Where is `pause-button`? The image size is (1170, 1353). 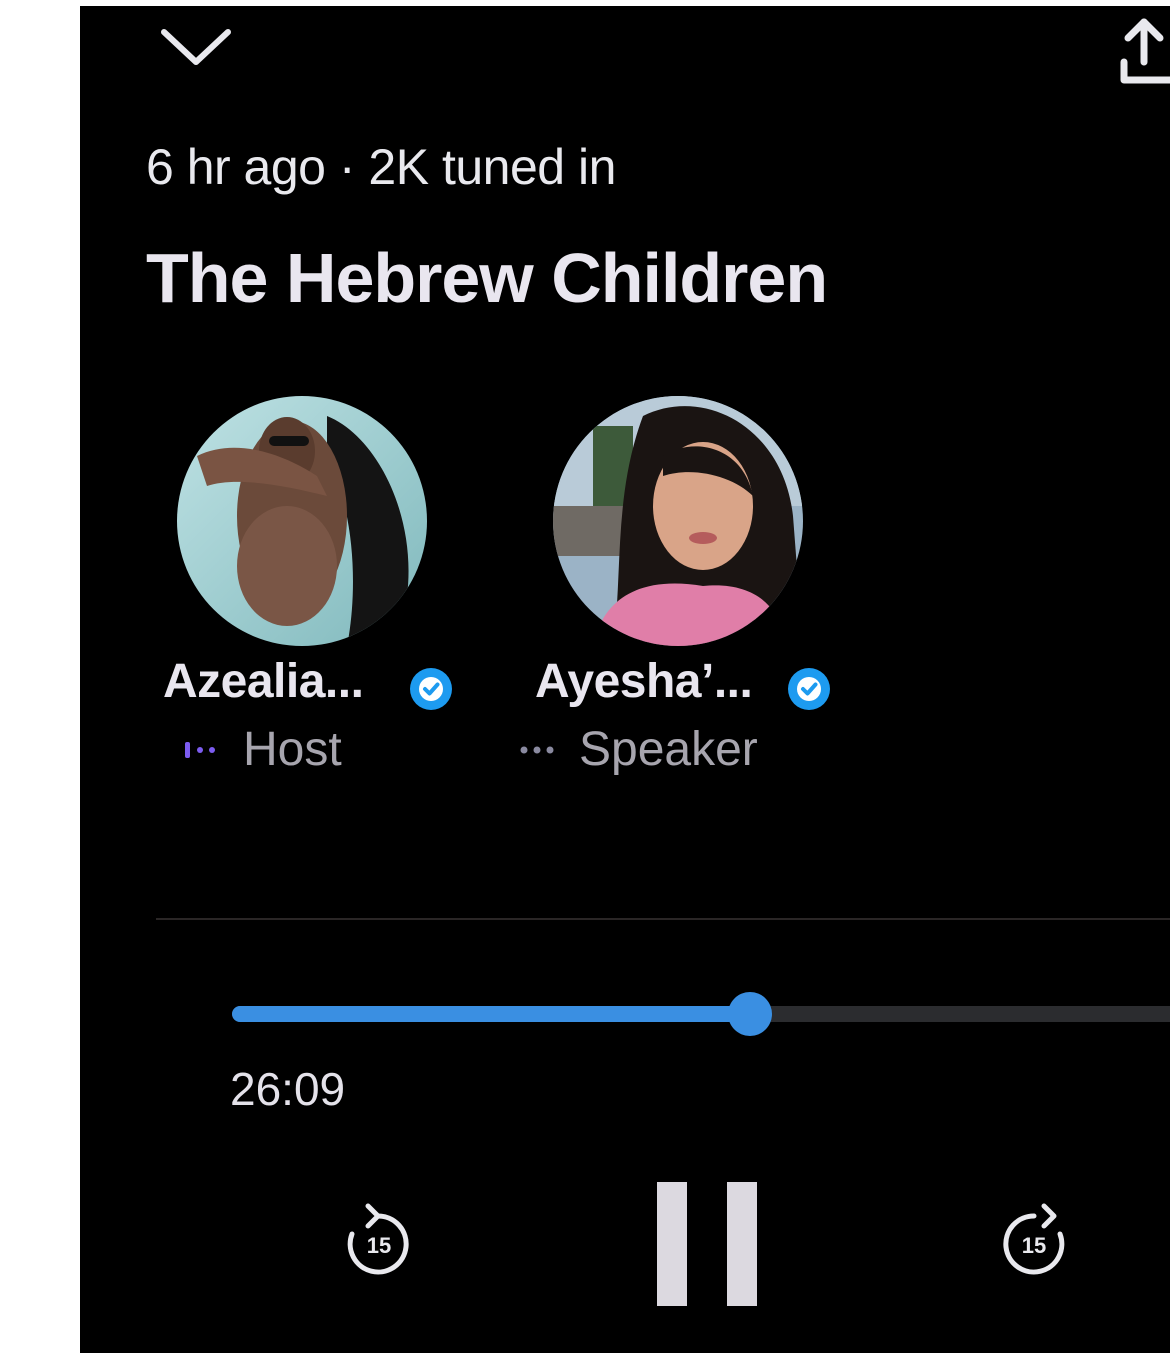
pause-button is located at coordinates (707, 1246).